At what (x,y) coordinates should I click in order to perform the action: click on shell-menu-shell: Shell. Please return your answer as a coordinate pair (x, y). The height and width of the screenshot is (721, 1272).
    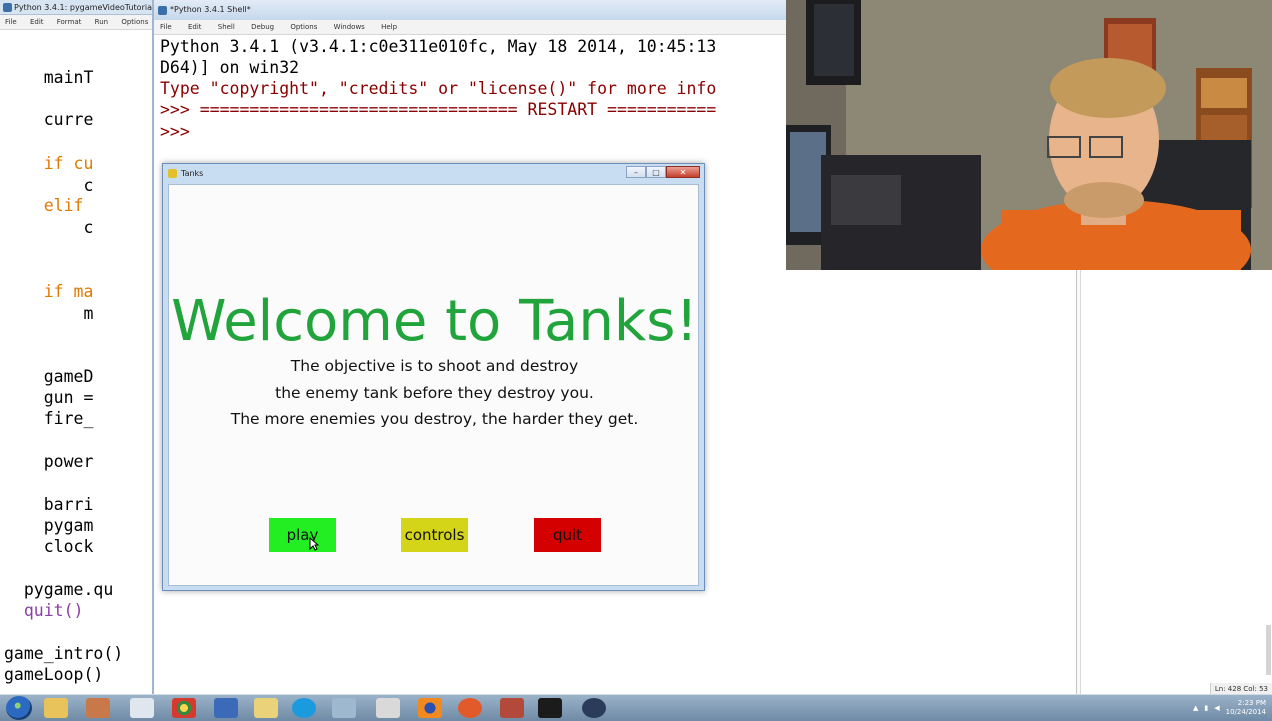
    Looking at the image, I should click on (226, 27).